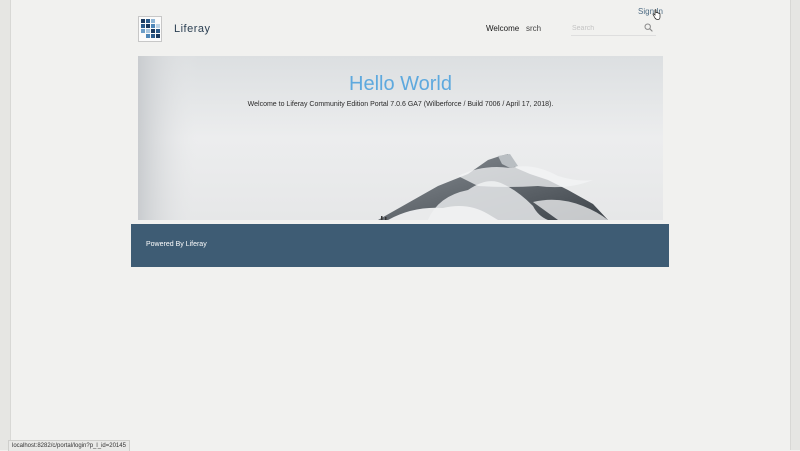 The height and width of the screenshot is (451, 800). Describe the element at coordinates (648, 27) in the screenshot. I see `search-icon` at that location.